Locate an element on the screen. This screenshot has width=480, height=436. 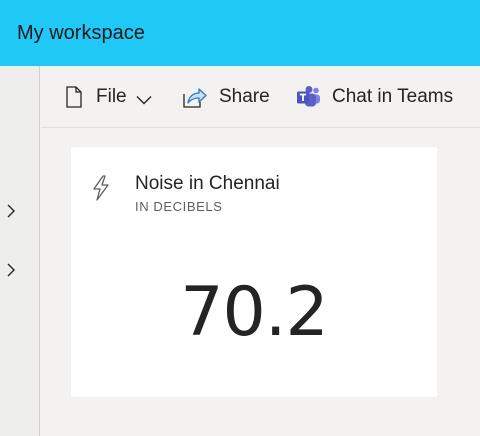
file-label: File is located at coordinates (111, 96).